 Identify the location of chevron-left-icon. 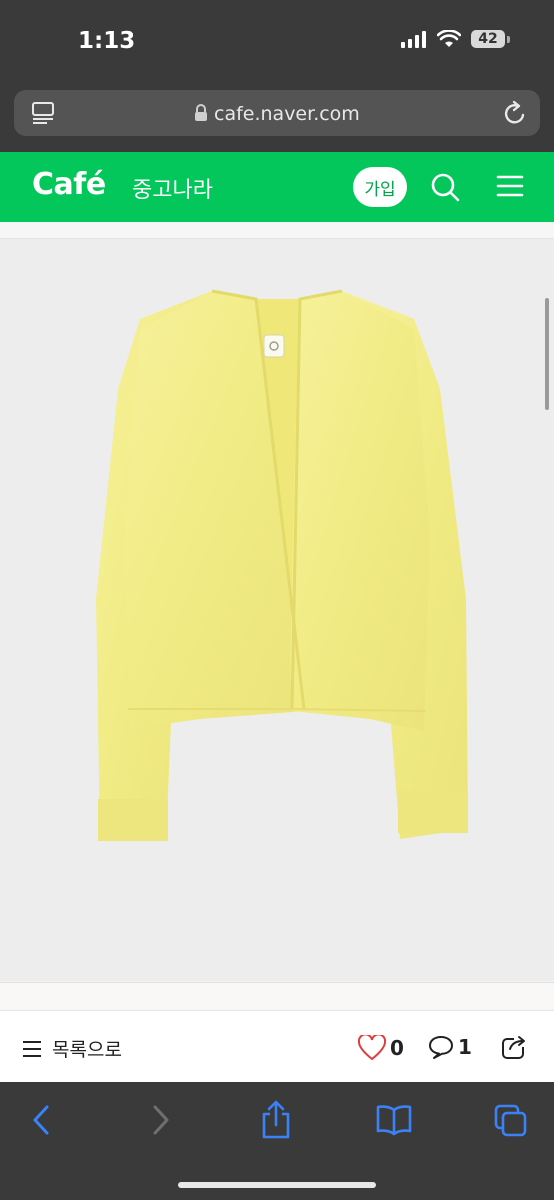
(41, 1120).